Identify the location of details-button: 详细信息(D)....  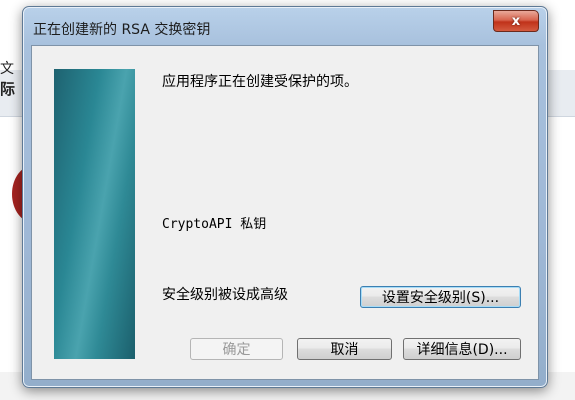
(462, 349).